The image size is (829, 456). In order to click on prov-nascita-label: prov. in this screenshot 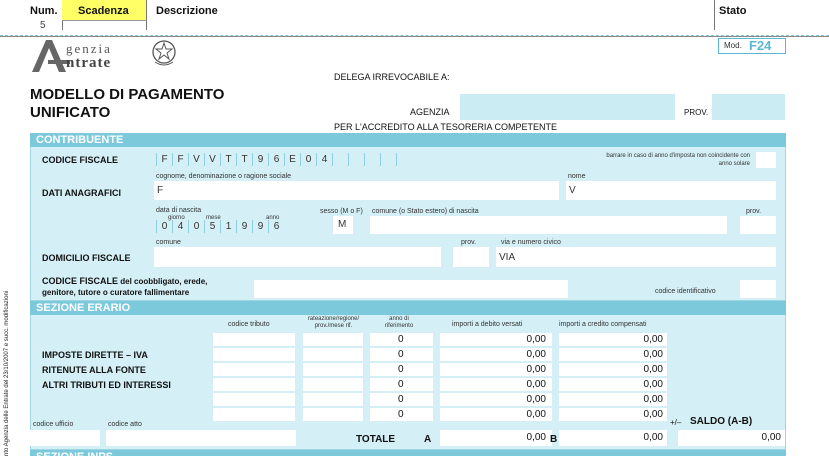, I will do `click(754, 211)`.